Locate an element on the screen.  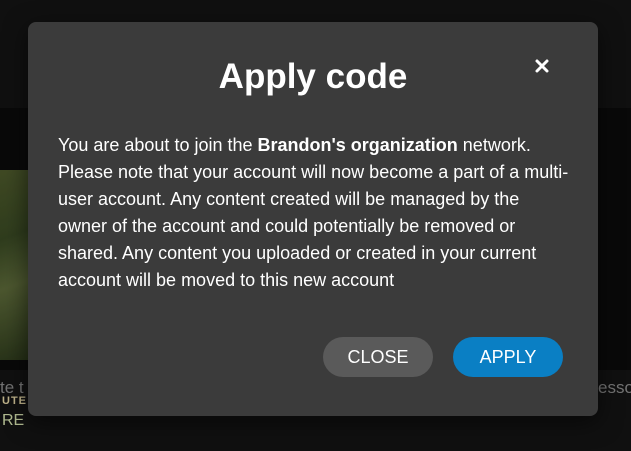
close-button: CLOSE is located at coordinates (378, 357).